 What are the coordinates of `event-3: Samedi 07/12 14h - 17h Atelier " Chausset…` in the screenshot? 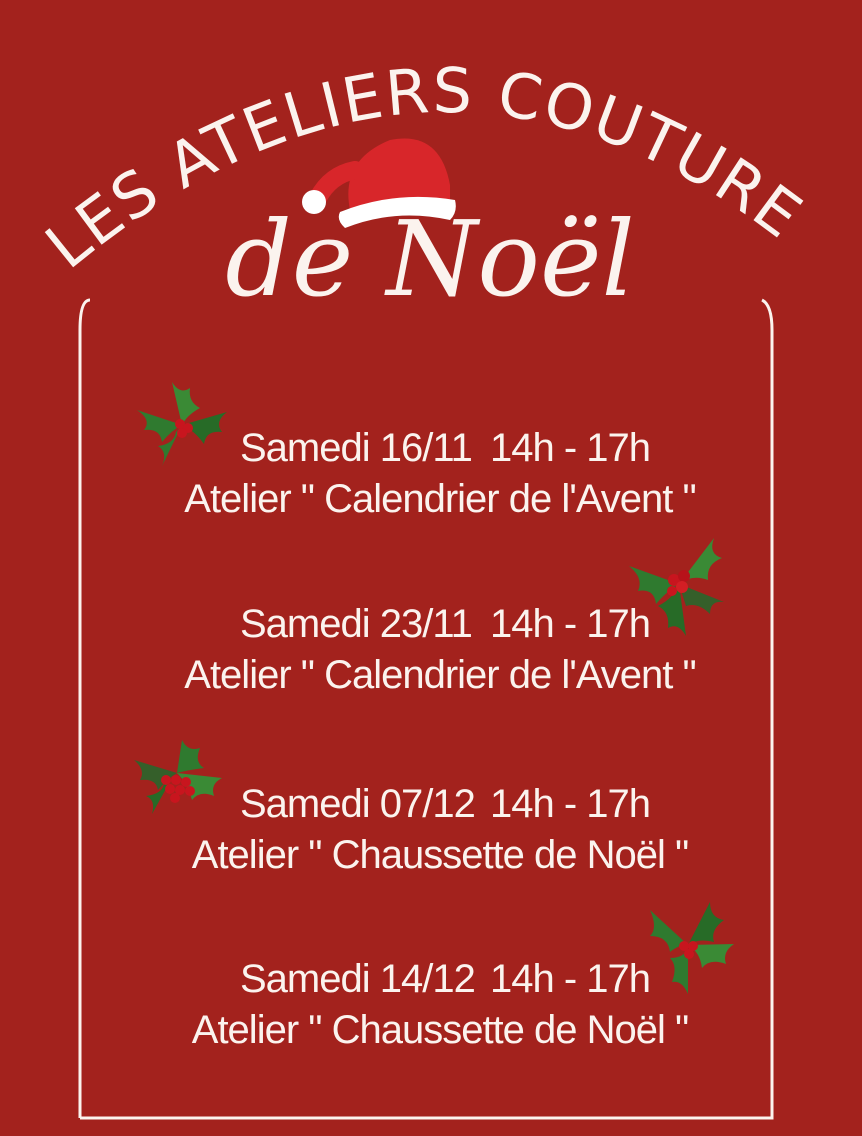 It's located at (440, 831).